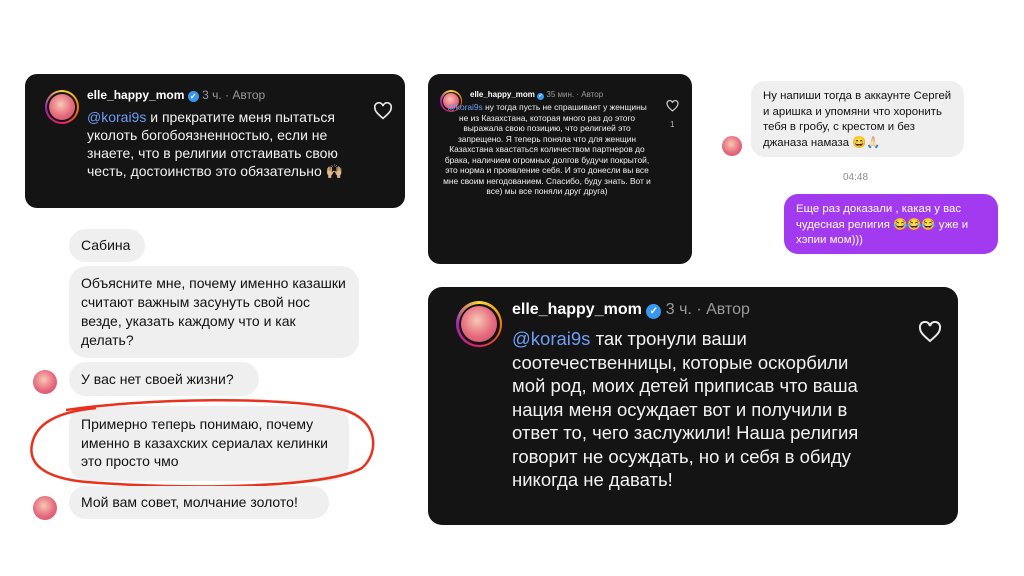 This screenshot has height=576, width=1024. I want to click on emoji: 🙌🏼, so click(334, 171).